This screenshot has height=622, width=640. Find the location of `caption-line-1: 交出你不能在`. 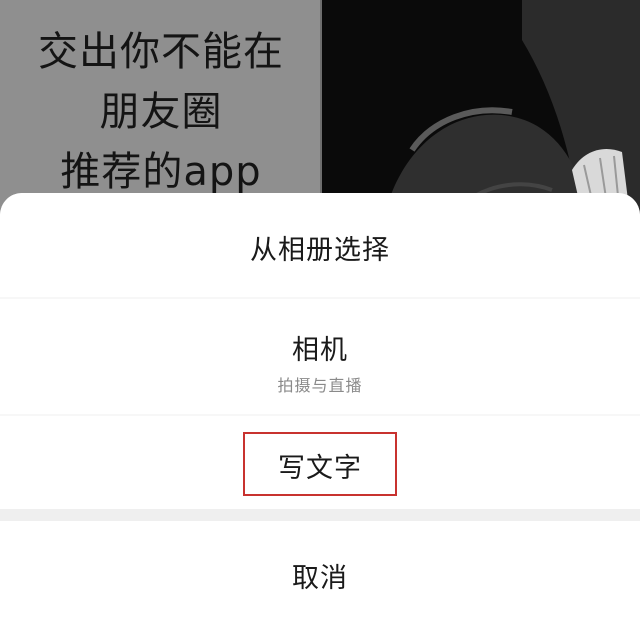

caption-line-1: 交出你不能在 is located at coordinates (161, 52).